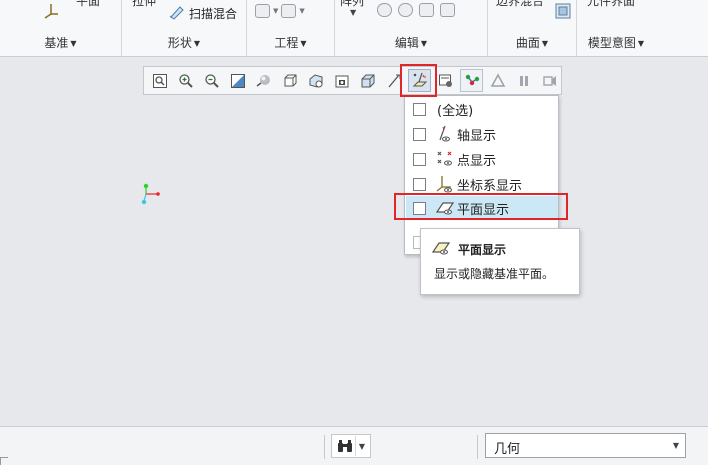  I want to click on tooltip-title: 平面显示, so click(482, 250).